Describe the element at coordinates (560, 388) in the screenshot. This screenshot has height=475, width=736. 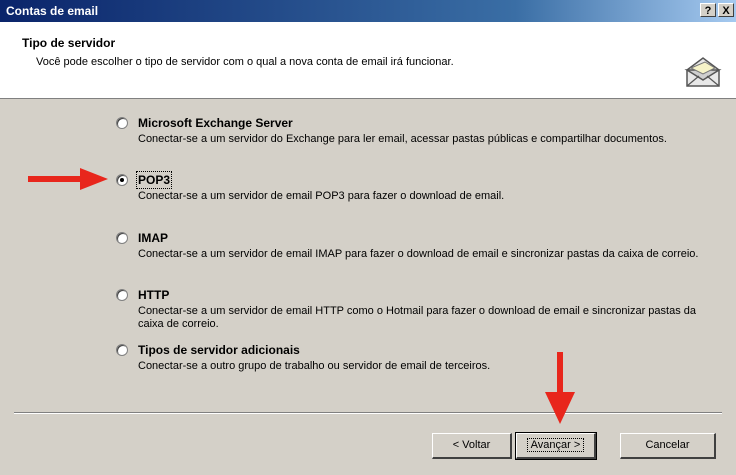
I see `annotation-arrow-down-icon` at that location.